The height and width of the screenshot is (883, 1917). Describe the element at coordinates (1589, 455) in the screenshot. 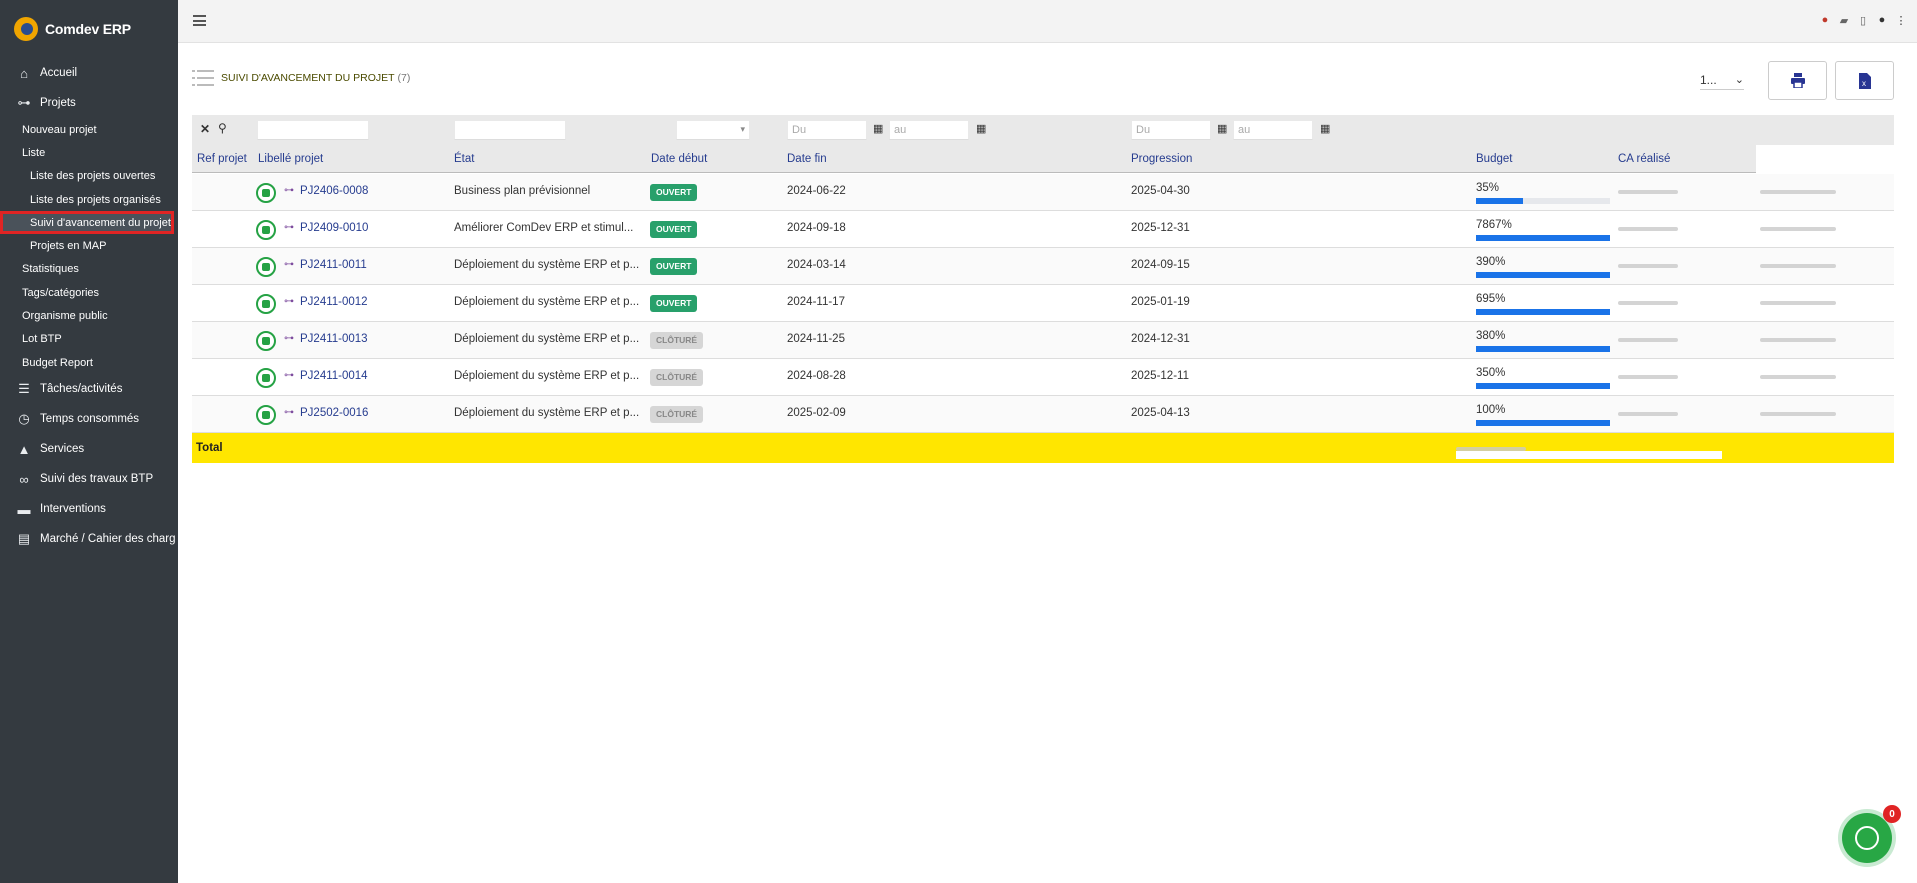

I see `total-redaction-mask` at that location.